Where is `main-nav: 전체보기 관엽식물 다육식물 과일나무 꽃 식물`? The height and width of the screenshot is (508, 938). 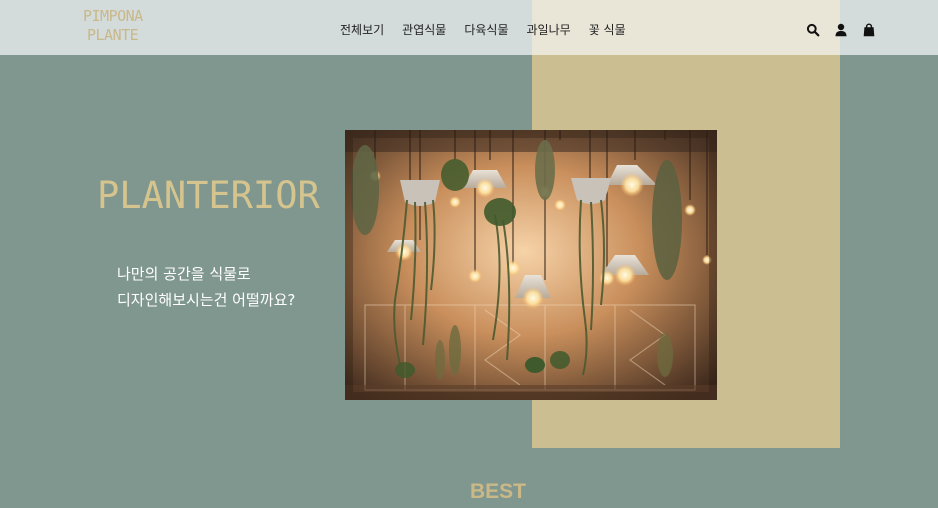
main-nav: 전체보기 관엽식물 다육식물 과일나무 꽃 식물 is located at coordinates (483, 29).